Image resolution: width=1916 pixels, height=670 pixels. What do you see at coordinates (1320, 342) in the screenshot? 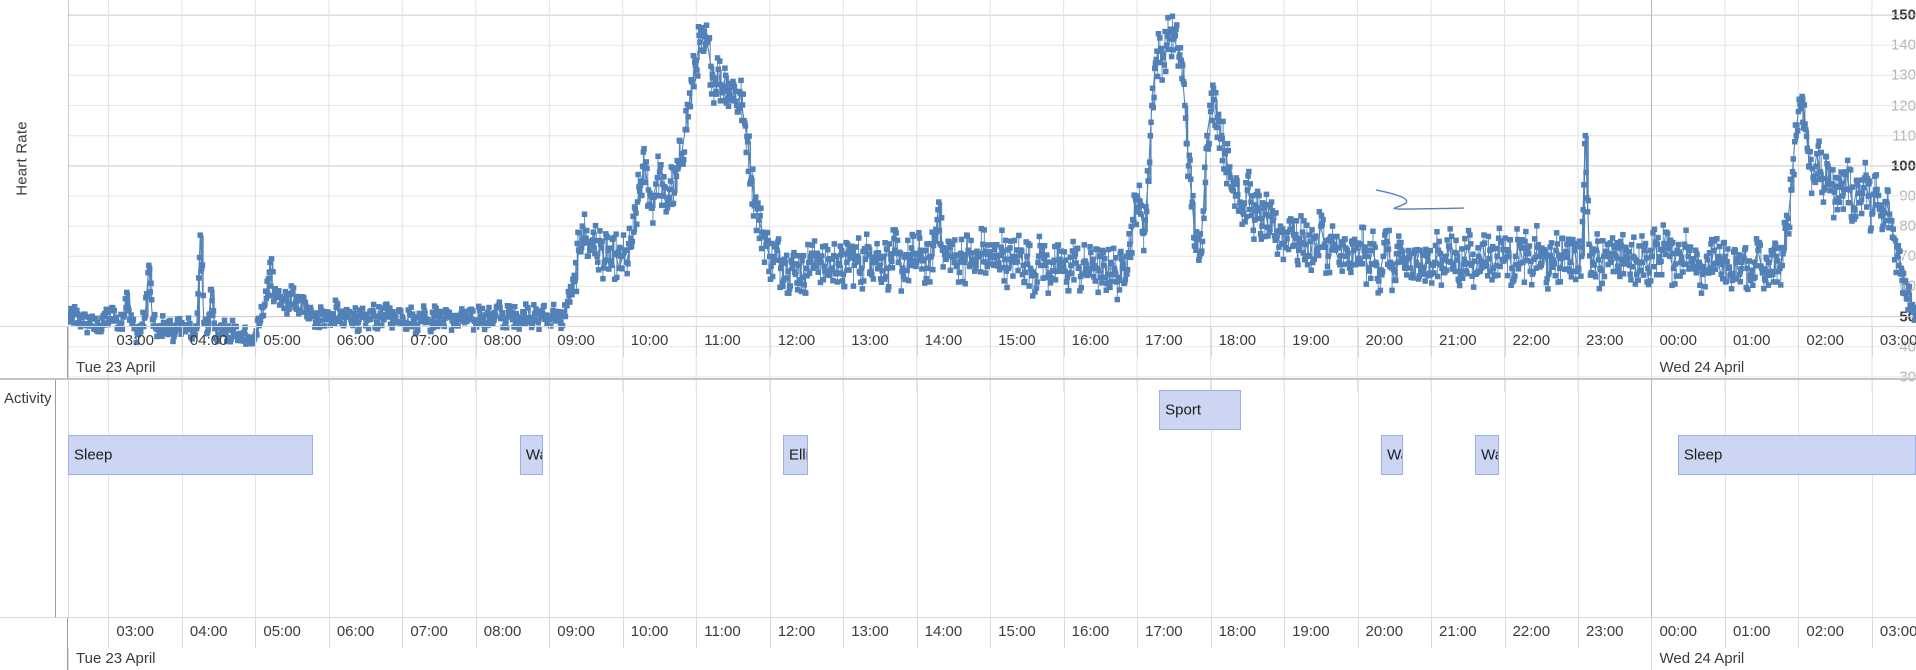
I see `top-axis-hour-tick: 19:00` at bounding box center [1320, 342].